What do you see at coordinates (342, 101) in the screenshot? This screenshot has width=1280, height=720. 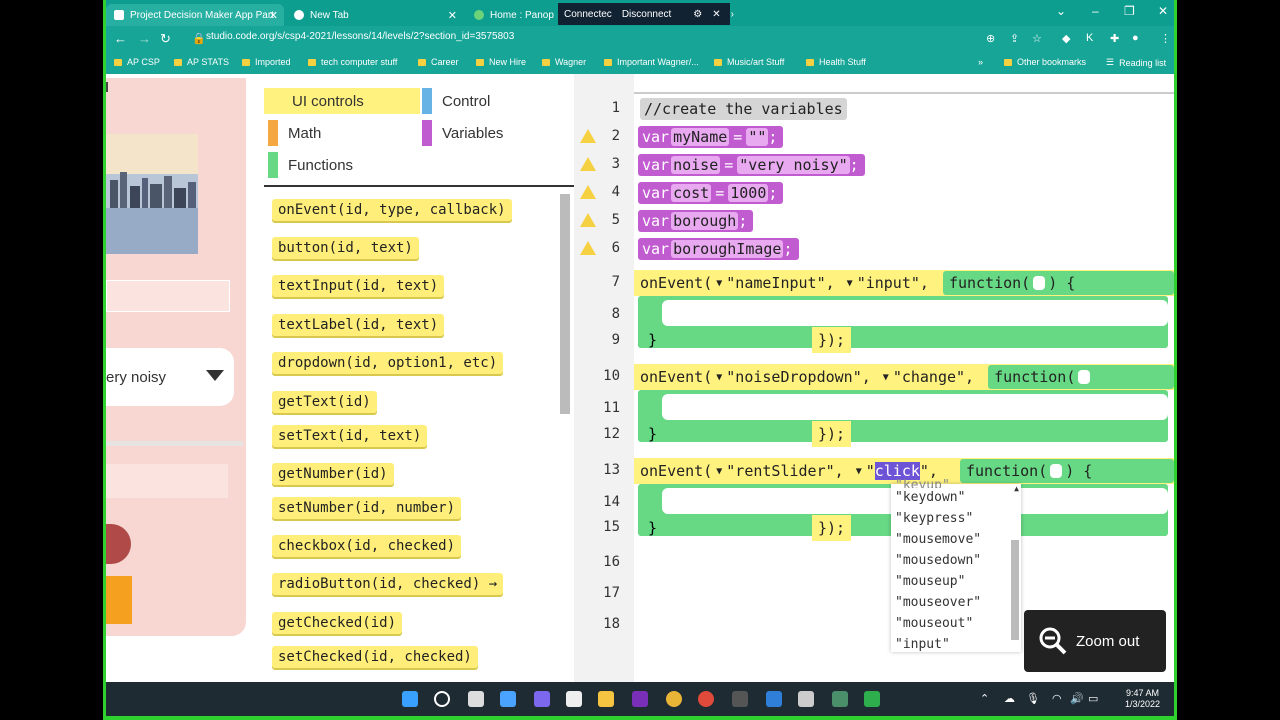 I see `category-ui-controls: UI controls` at bounding box center [342, 101].